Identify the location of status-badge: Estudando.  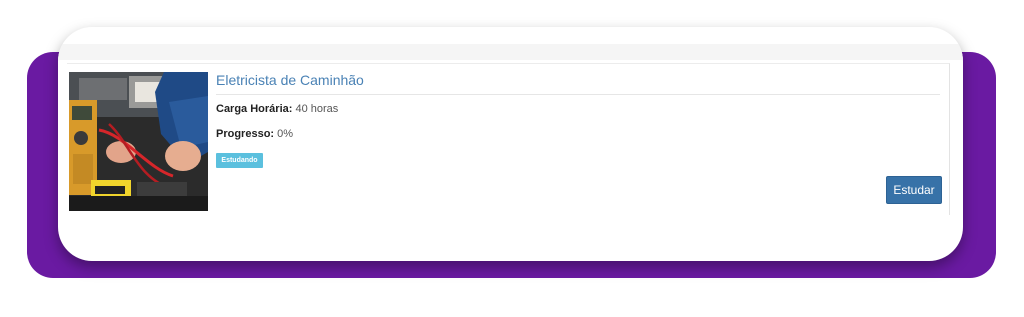
(239, 160).